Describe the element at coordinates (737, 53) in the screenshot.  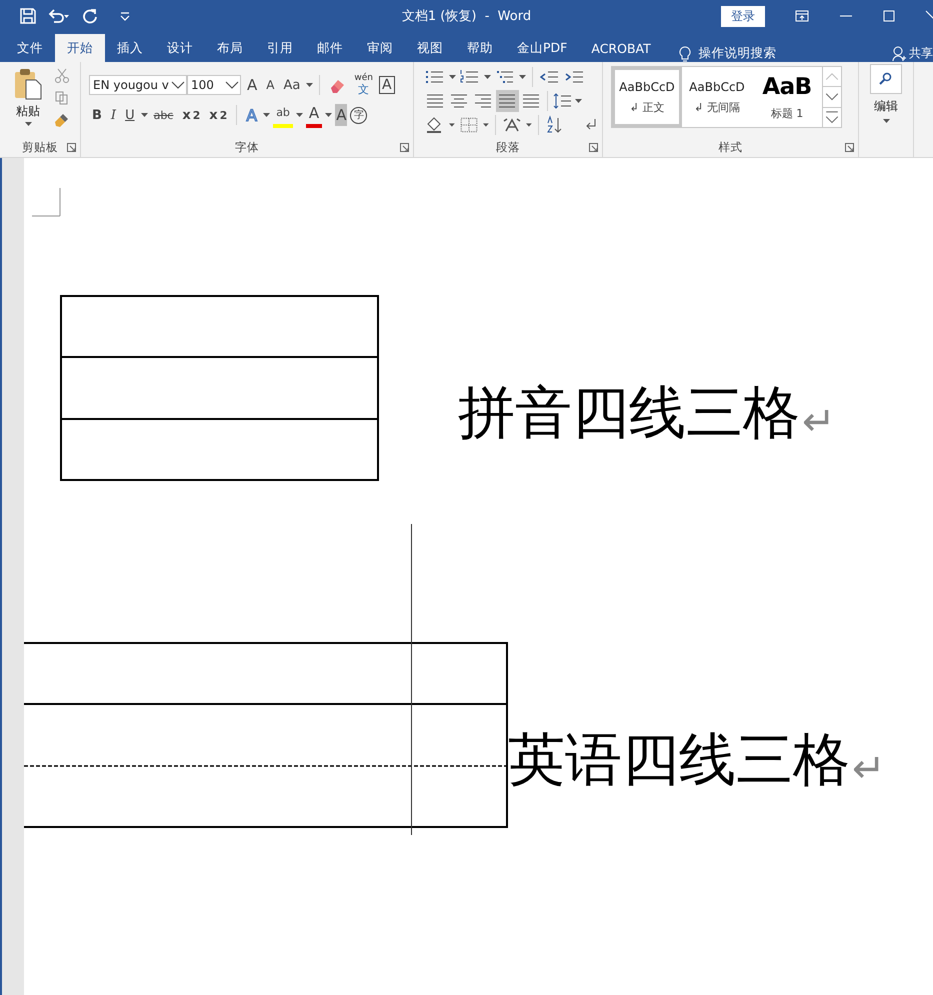
I see `tell-me-field: 操作说明搜索` at that location.